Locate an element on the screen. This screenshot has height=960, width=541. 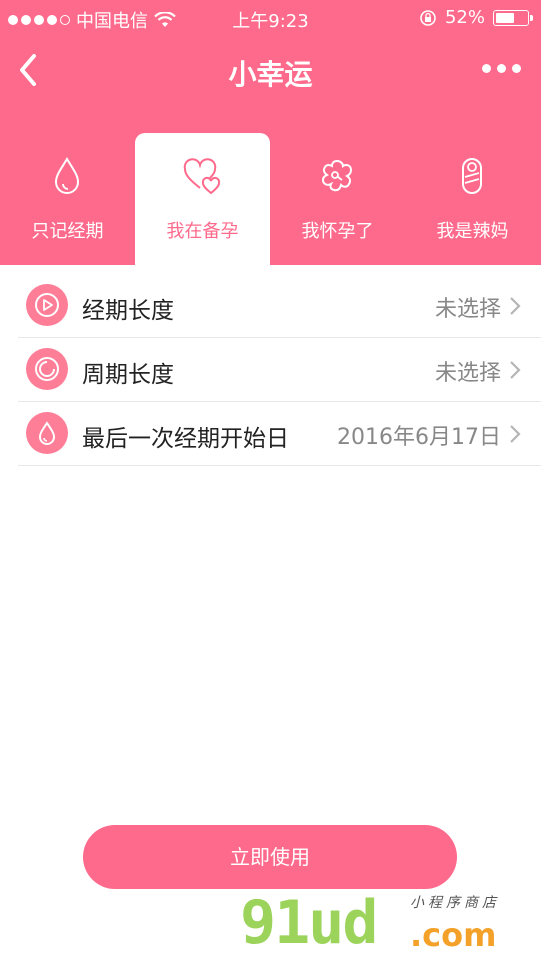
tab-period-only: 只记经期 is located at coordinates (67, 199).